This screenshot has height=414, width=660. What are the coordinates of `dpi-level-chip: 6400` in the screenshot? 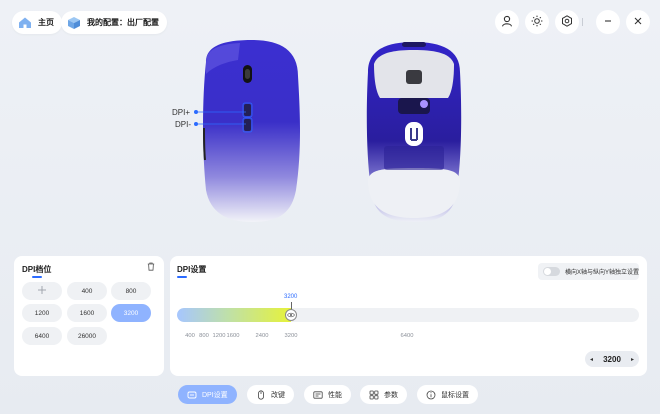 It's located at (42, 336).